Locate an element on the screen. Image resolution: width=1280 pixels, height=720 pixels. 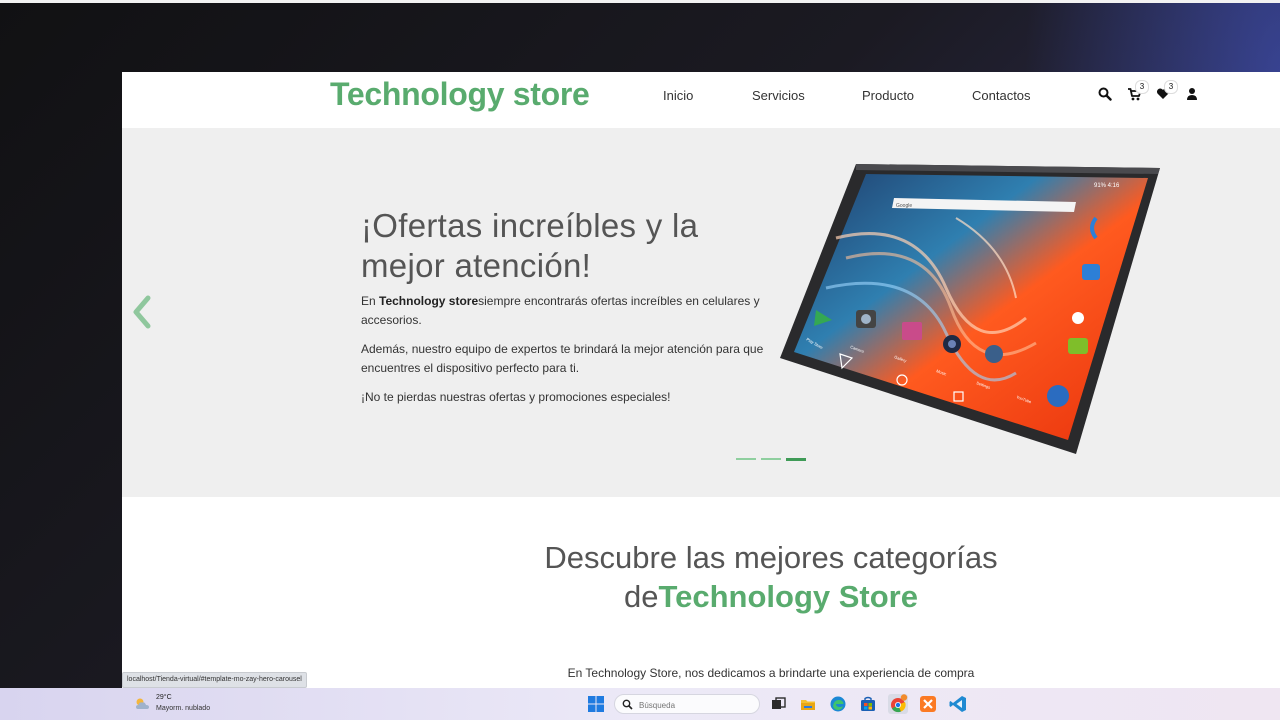
cart-count-badge: 3 is located at coordinates (1142, 87).